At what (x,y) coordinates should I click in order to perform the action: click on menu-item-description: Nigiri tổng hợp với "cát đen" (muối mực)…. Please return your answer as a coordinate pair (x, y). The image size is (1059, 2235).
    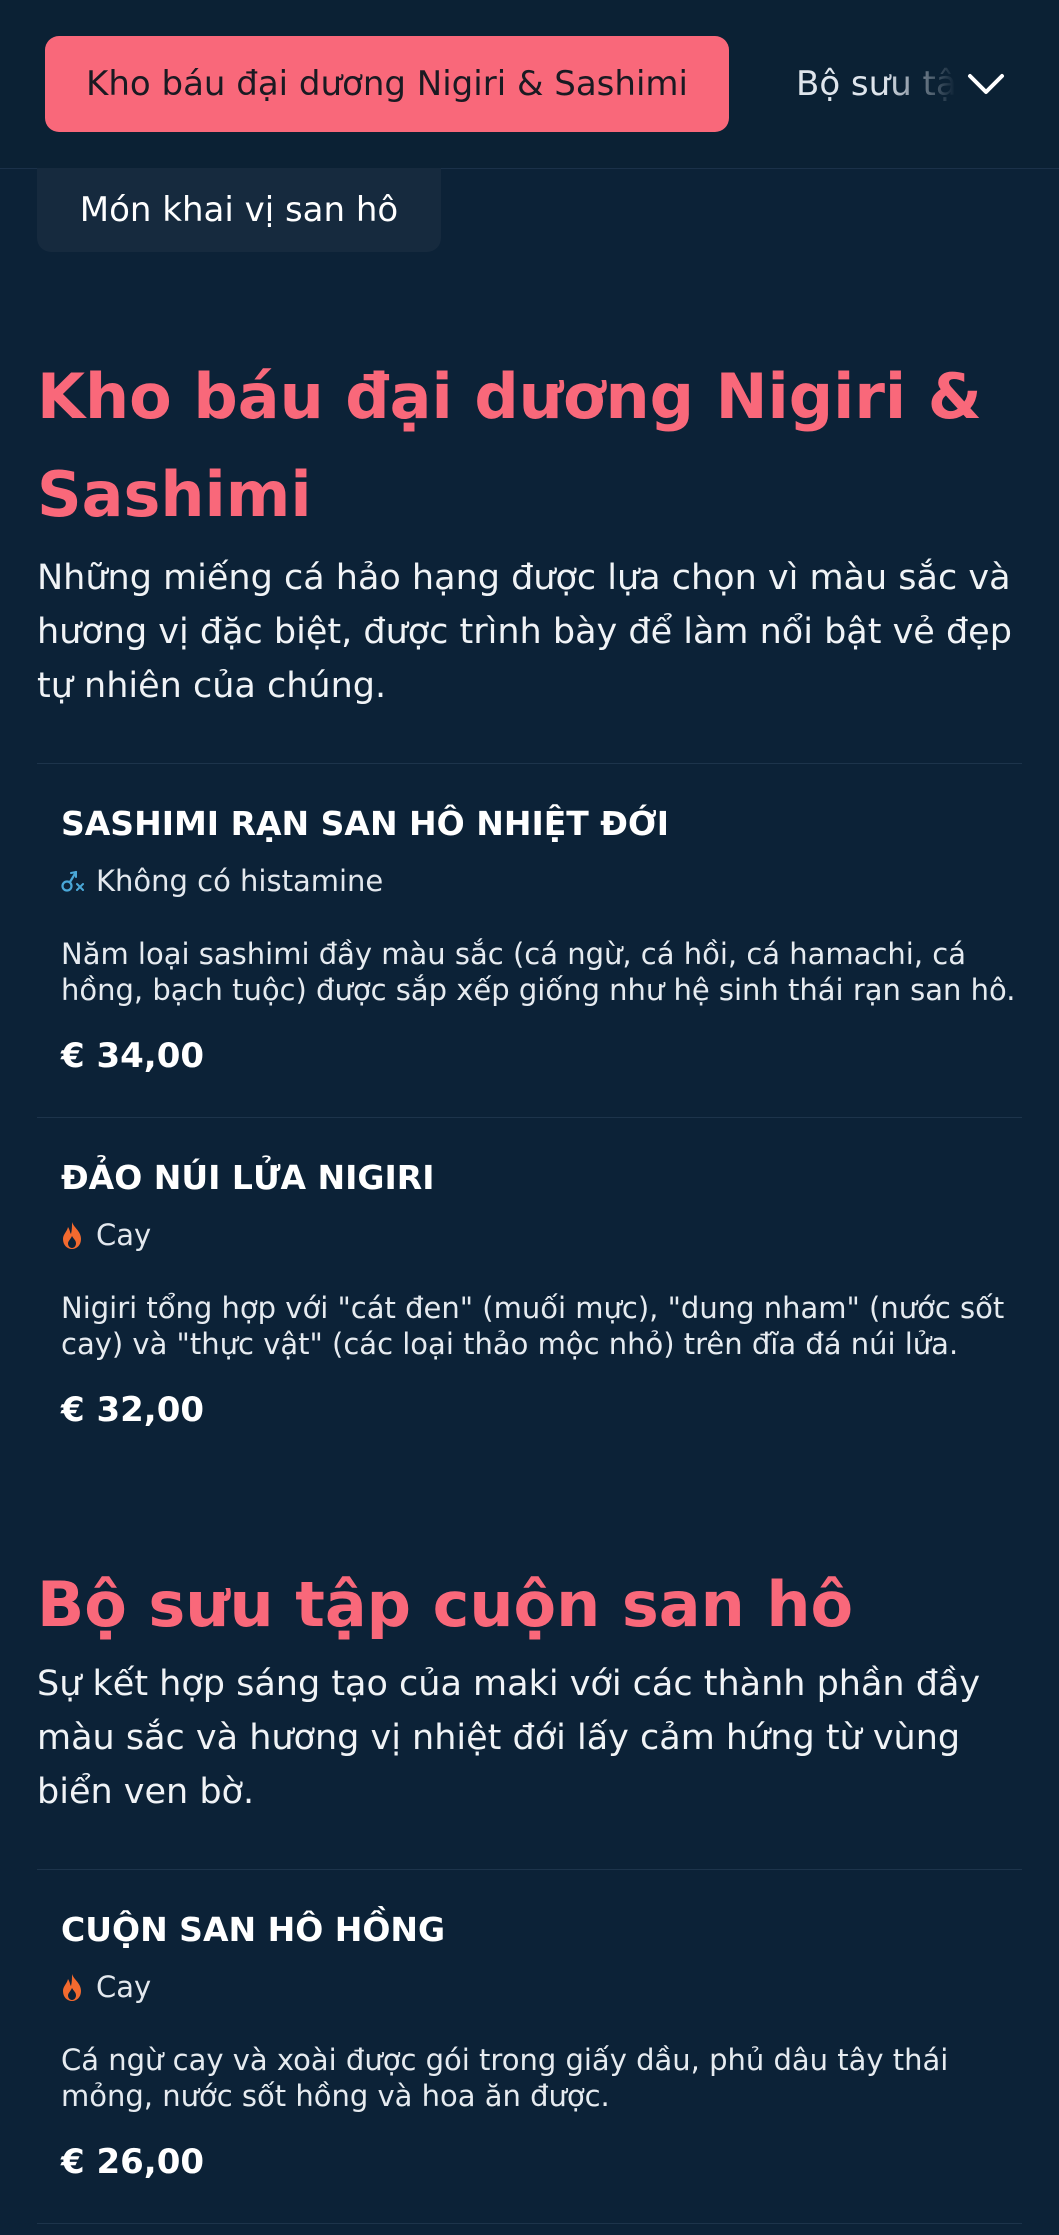
    Looking at the image, I should click on (533, 1326).